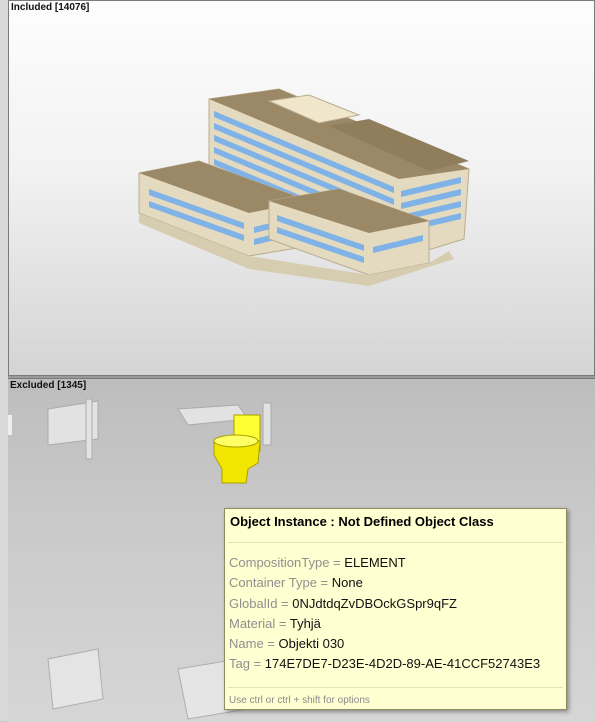 This screenshot has width=595, height=722. What do you see at coordinates (375, 562) in the screenshot?
I see `property-value: ELEMENT` at bounding box center [375, 562].